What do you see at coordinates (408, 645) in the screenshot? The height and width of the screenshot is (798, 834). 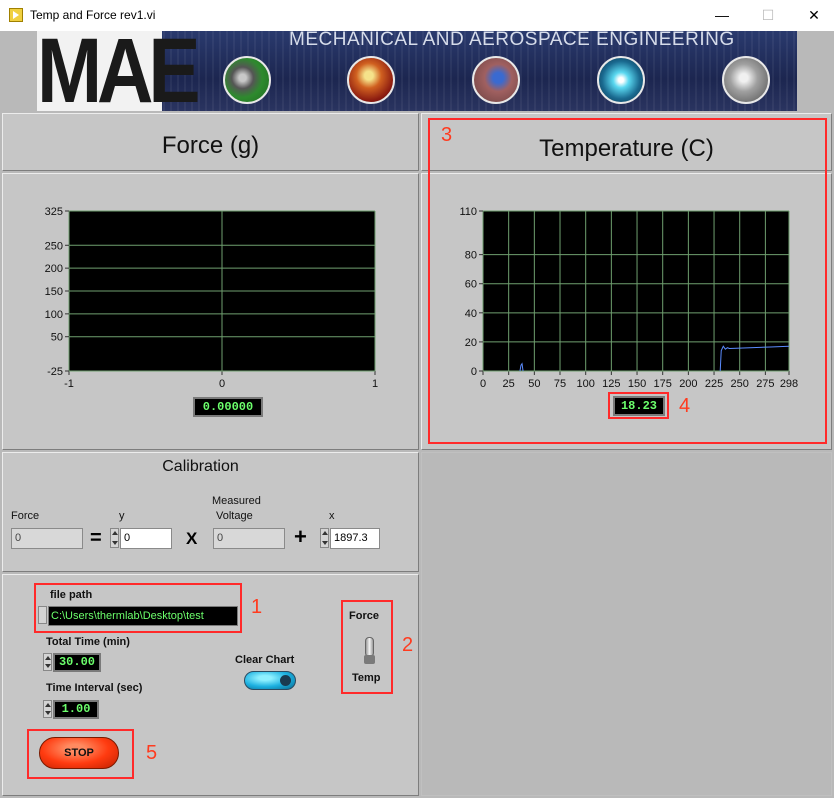 I see `annotation-number-2: 2` at bounding box center [408, 645].